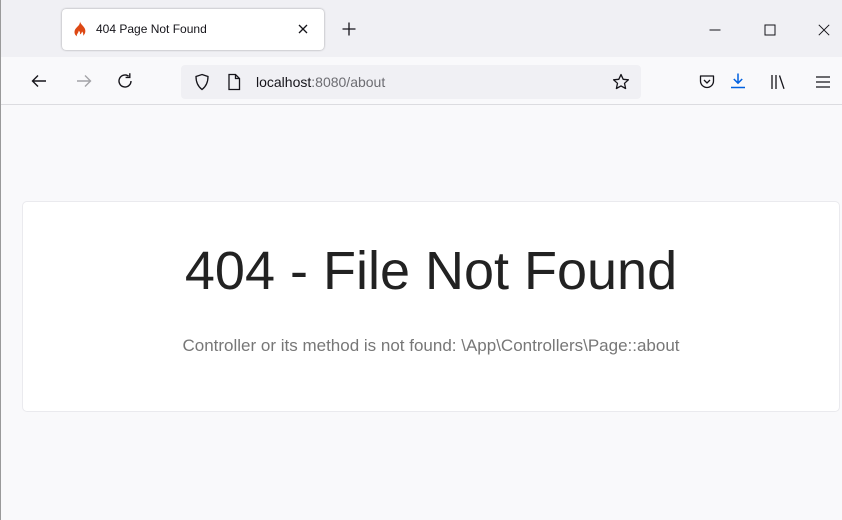  I want to click on pocket-icon, so click(707, 82).